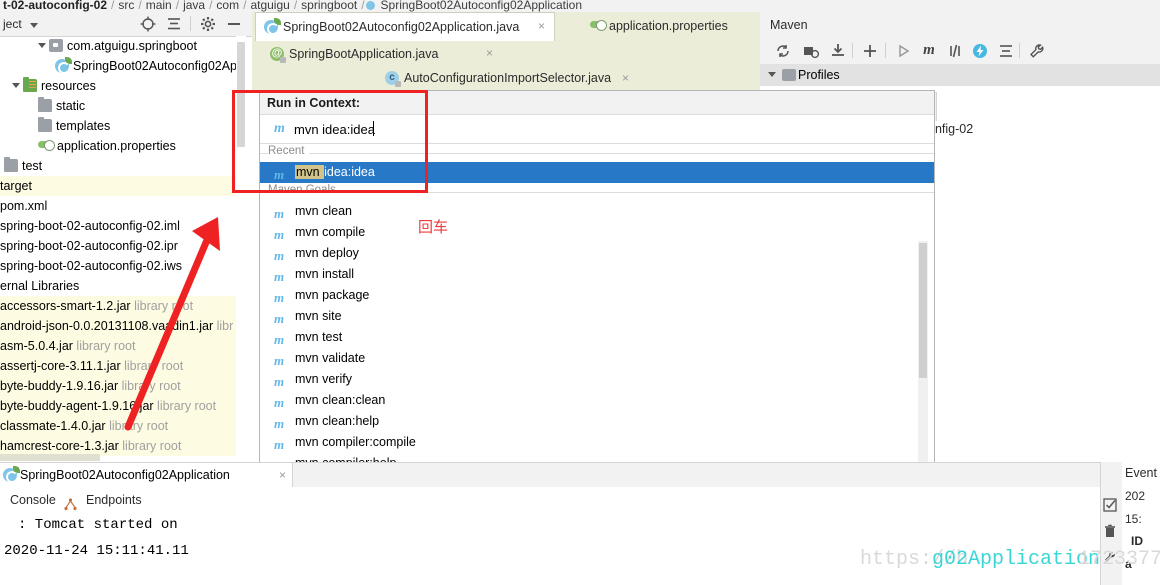  Describe the element at coordinates (118, 106) in the screenshot. I see `tree-item: static` at that location.